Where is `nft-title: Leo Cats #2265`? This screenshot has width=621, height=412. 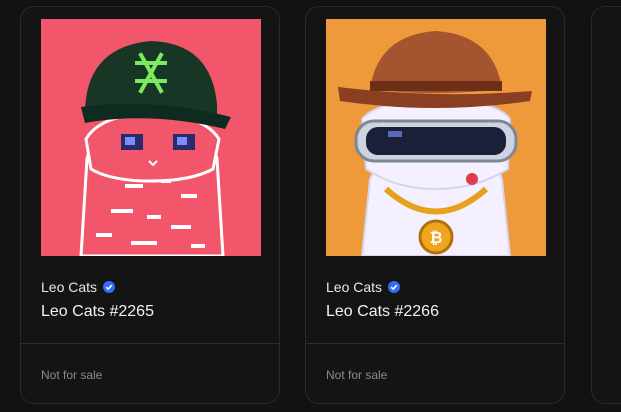 nft-title: Leo Cats #2265 is located at coordinates (97, 312).